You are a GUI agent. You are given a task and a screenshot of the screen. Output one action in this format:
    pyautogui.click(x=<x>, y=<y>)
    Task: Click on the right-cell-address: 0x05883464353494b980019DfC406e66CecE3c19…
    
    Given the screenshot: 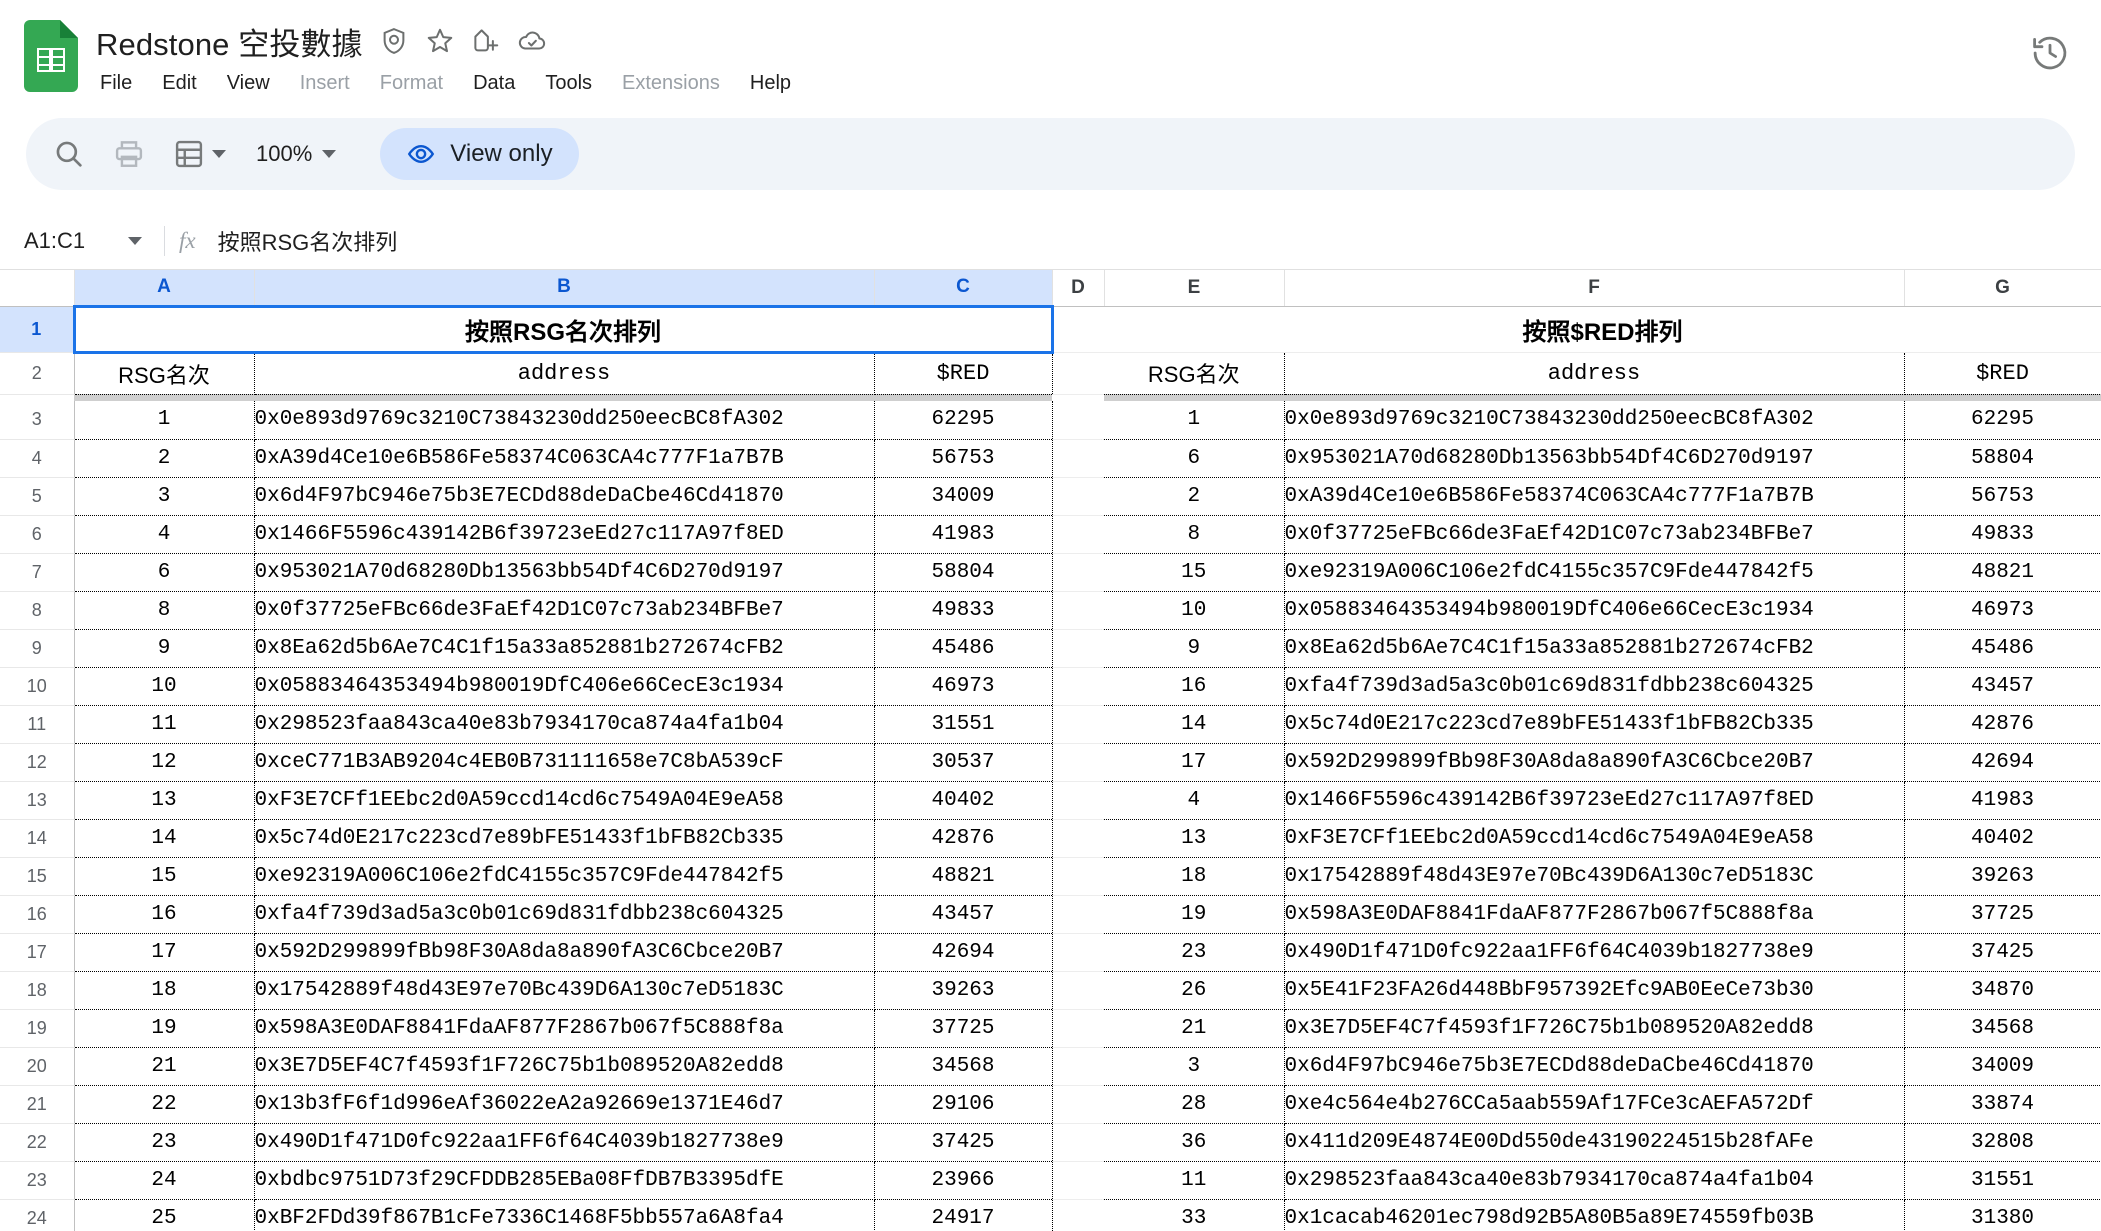 What is the action you would take?
    pyautogui.click(x=1594, y=610)
    